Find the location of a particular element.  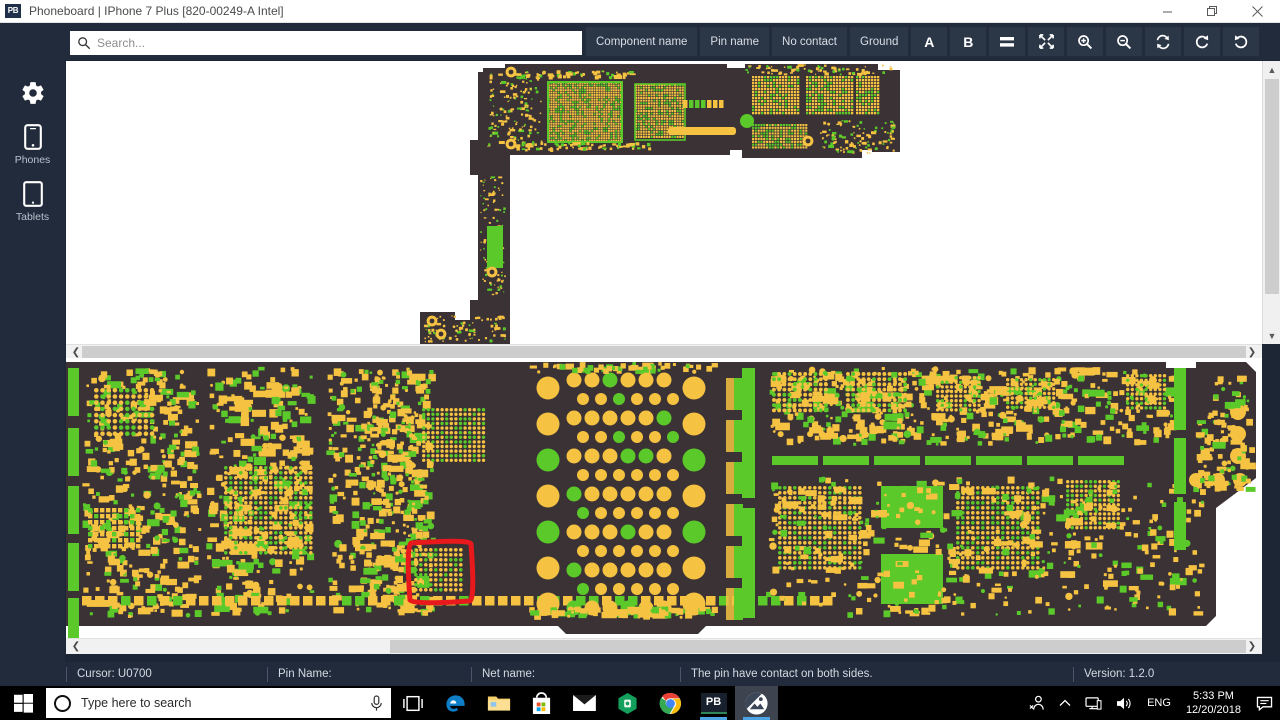

green-hex-app-icon is located at coordinates (627, 703).